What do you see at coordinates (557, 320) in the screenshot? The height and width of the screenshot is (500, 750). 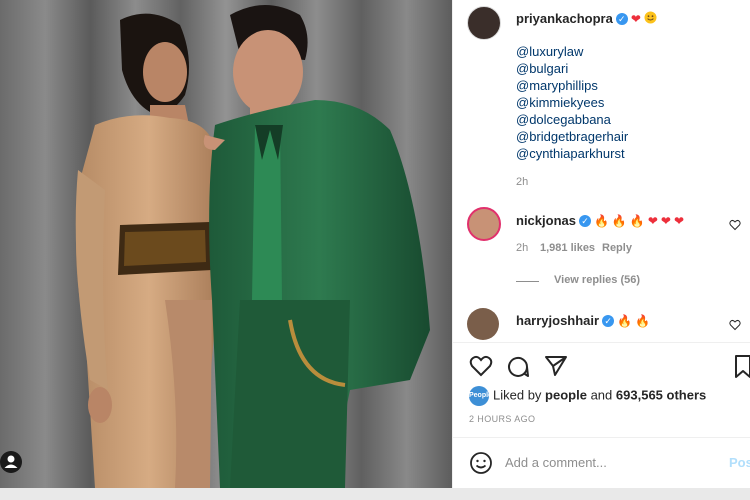 I see `commenter-username: harryjoshhair` at bounding box center [557, 320].